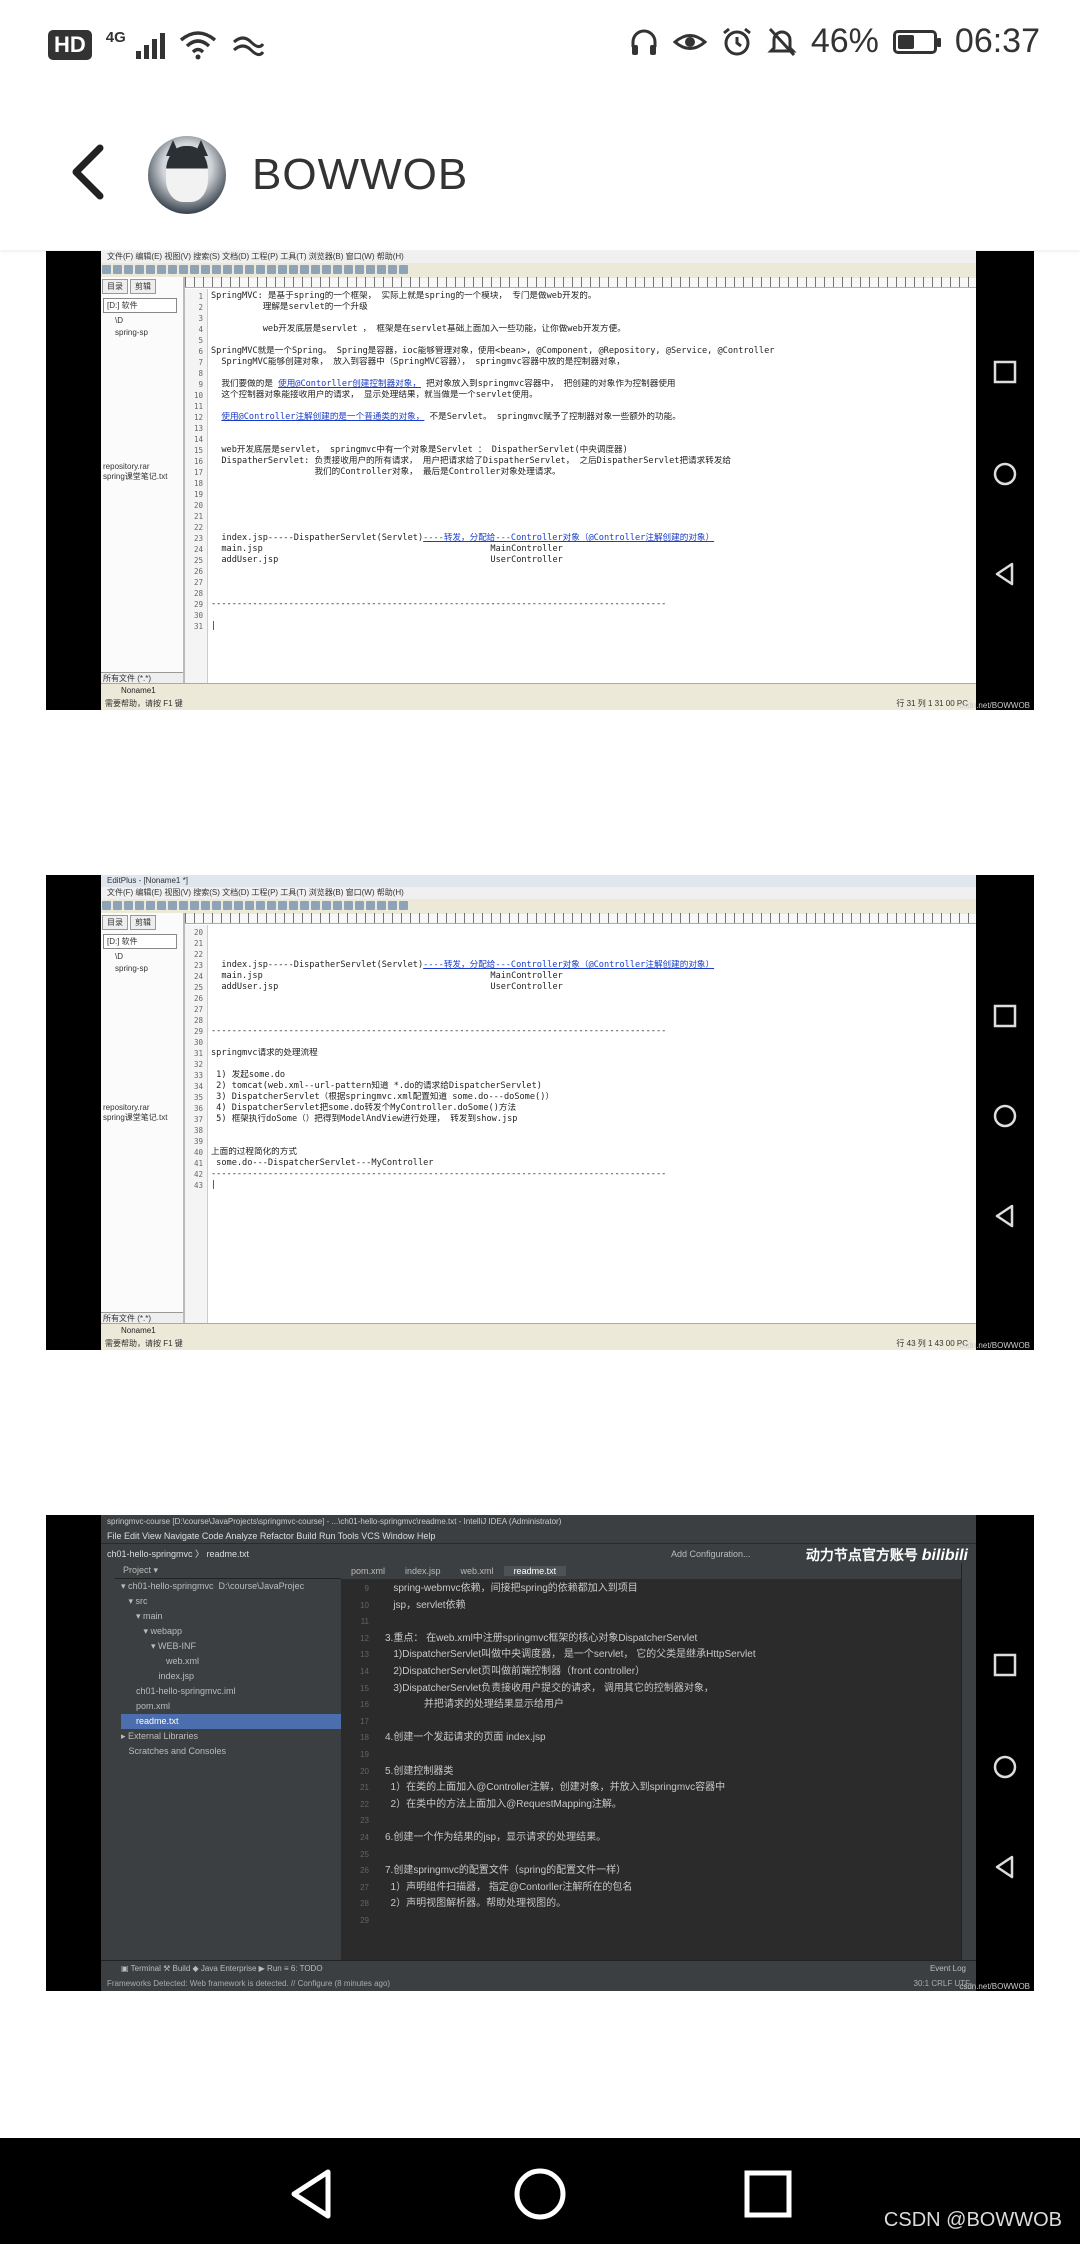 This screenshot has width=1080, height=2244. What do you see at coordinates (861, 1555) in the screenshot?
I see `brand-text: 动力节点官方账号` at bounding box center [861, 1555].